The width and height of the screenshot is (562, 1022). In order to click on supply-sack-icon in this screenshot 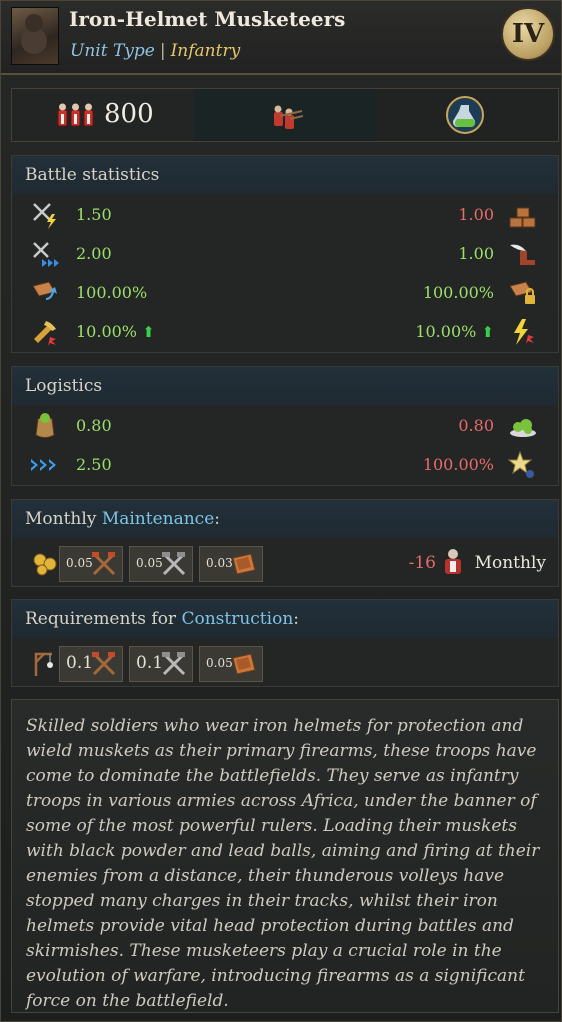, I will do `click(45, 426)`.